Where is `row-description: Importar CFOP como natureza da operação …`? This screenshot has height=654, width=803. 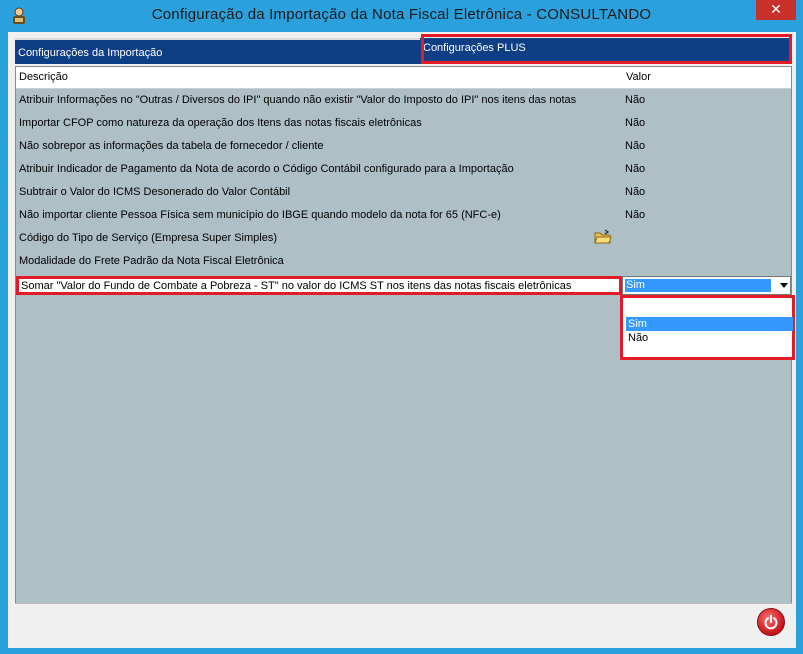
row-description: Importar CFOP como natureza da operação … is located at coordinates (220, 123).